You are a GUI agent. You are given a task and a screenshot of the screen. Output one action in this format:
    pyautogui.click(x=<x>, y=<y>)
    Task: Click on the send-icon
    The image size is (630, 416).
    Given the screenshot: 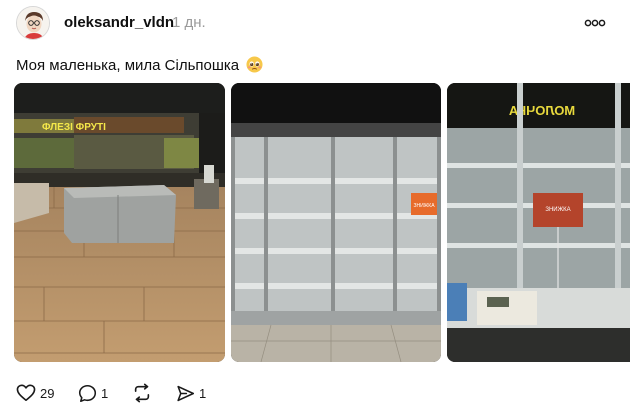 What is the action you would take?
    pyautogui.click(x=186, y=393)
    